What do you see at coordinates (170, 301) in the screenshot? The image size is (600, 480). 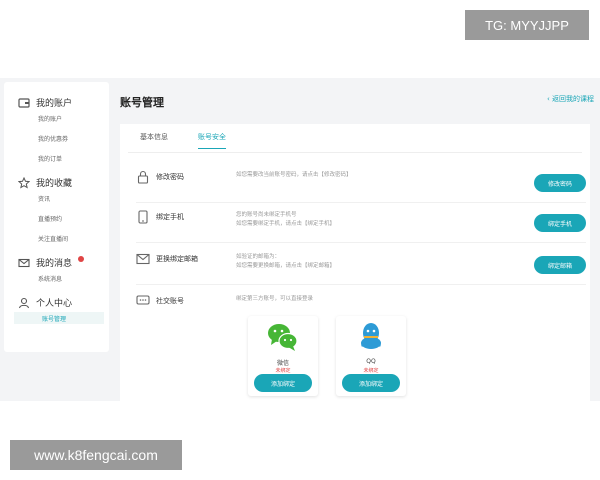 I see `row-label: 社交账号` at bounding box center [170, 301].